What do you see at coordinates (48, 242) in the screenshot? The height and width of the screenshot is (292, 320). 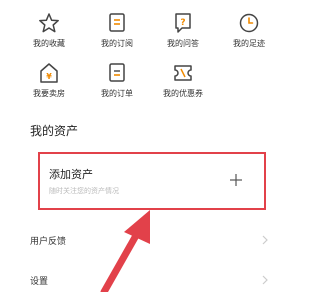 I see `menu-item-label: 用户反馈` at bounding box center [48, 242].